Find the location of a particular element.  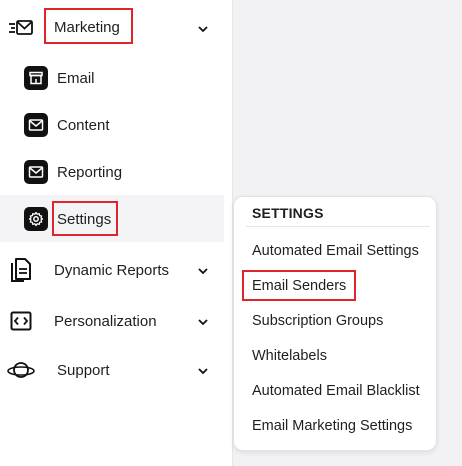

sidebar-subitem-reporting: Reporting is located at coordinates (112, 172).